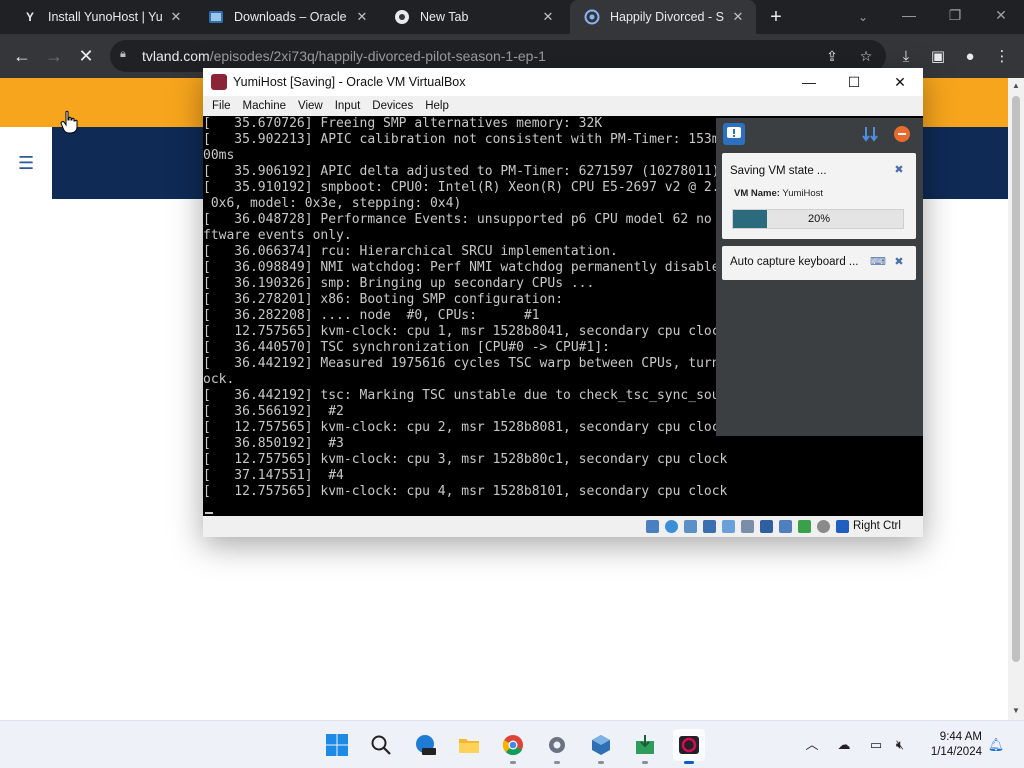  I want to click on vbox-menu-bar: File Machine View Input Devices Help, so click(563, 106).